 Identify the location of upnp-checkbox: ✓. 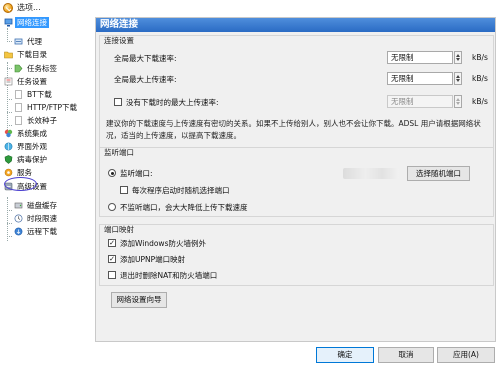
(112, 259).